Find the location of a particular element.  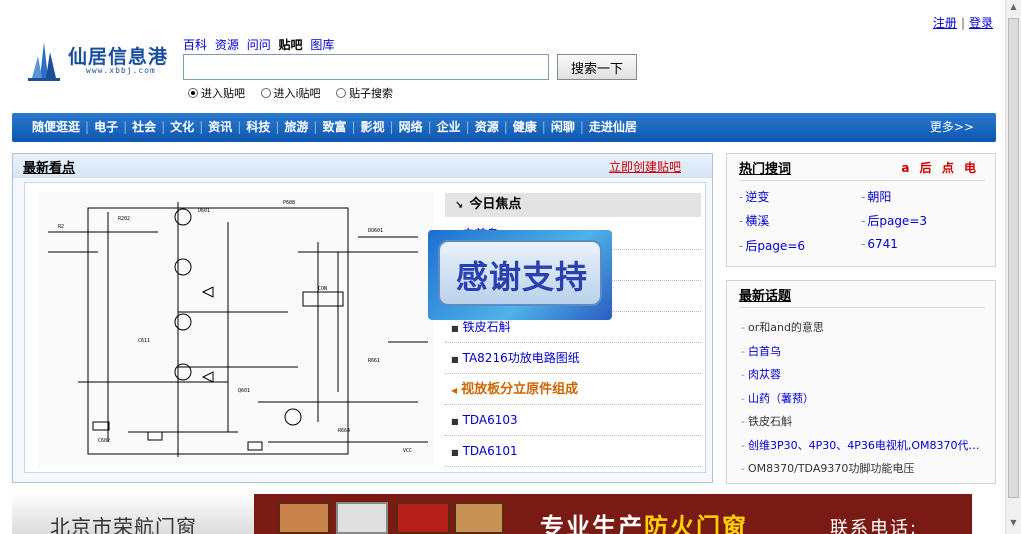

arrow-icon: ↘ is located at coordinates (459, 205).